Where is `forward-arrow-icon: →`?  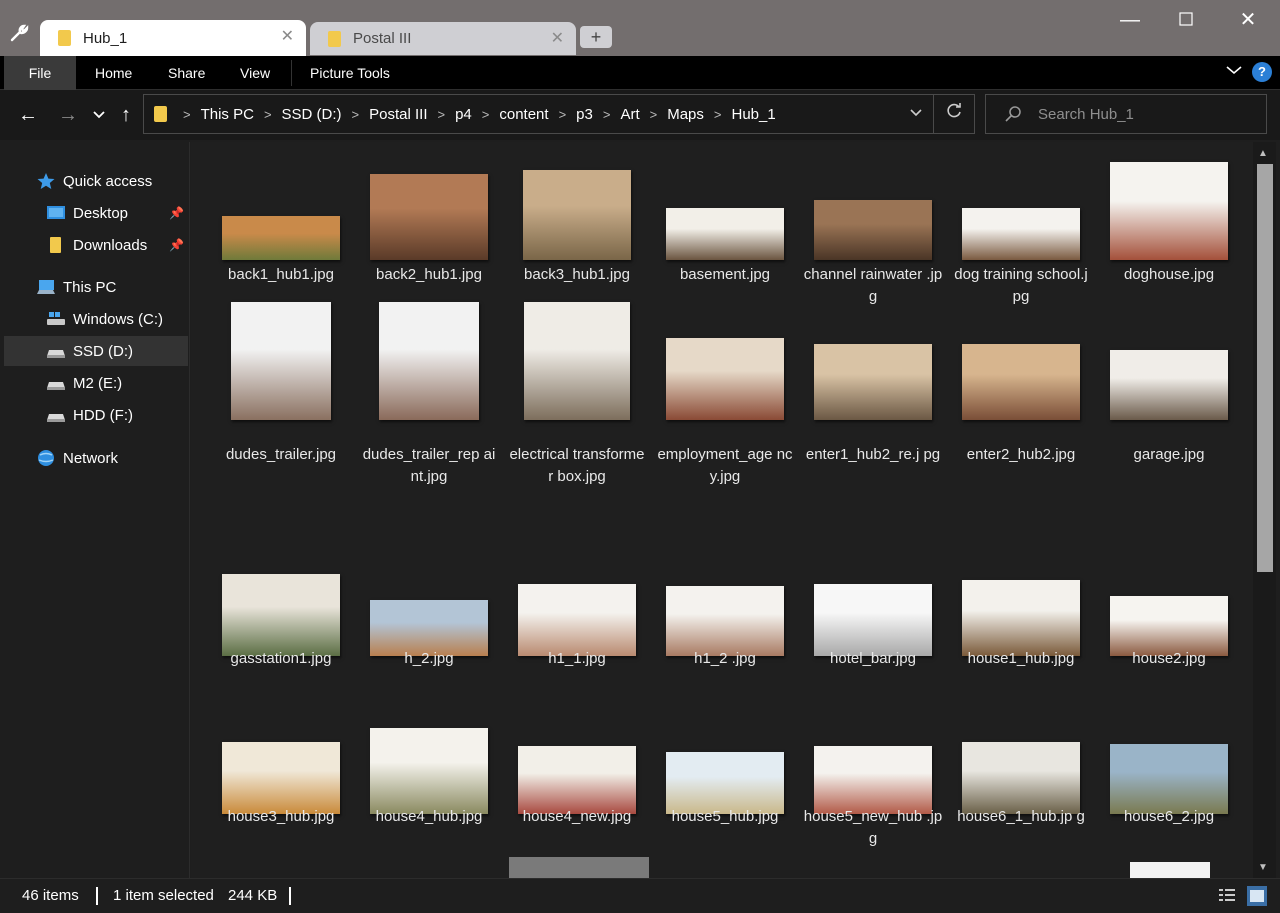 forward-arrow-icon: → is located at coordinates (68, 115).